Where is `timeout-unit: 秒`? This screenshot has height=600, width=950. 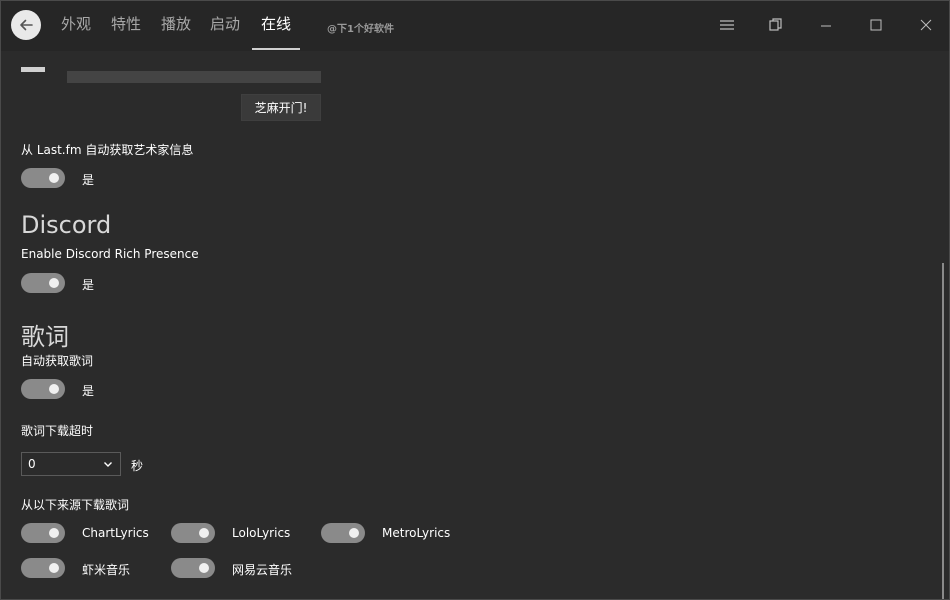
timeout-unit: 秒 is located at coordinates (137, 466).